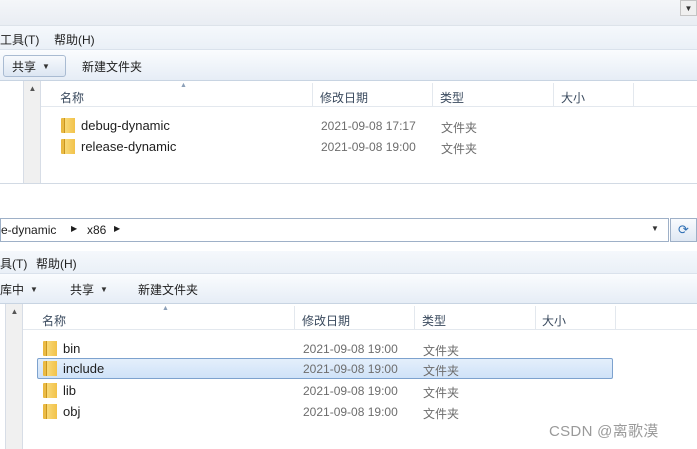  I want to click on menu-tools: 具(T), so click(13, 263).